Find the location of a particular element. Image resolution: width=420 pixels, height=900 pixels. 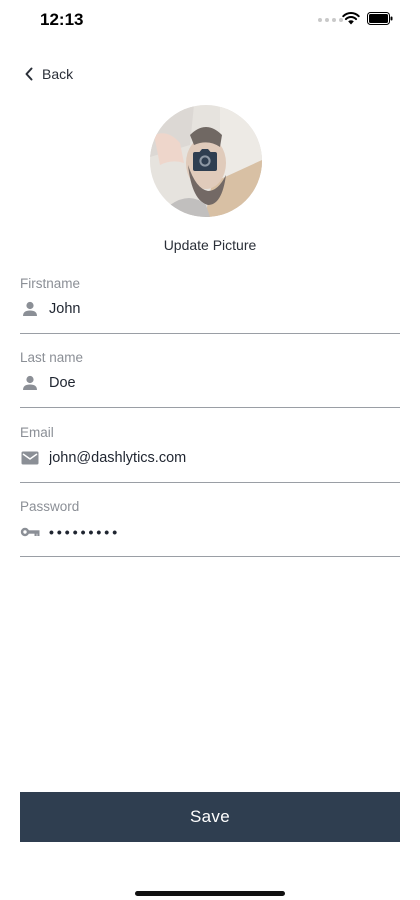

signal-icon is located at coordinates (330, 20).